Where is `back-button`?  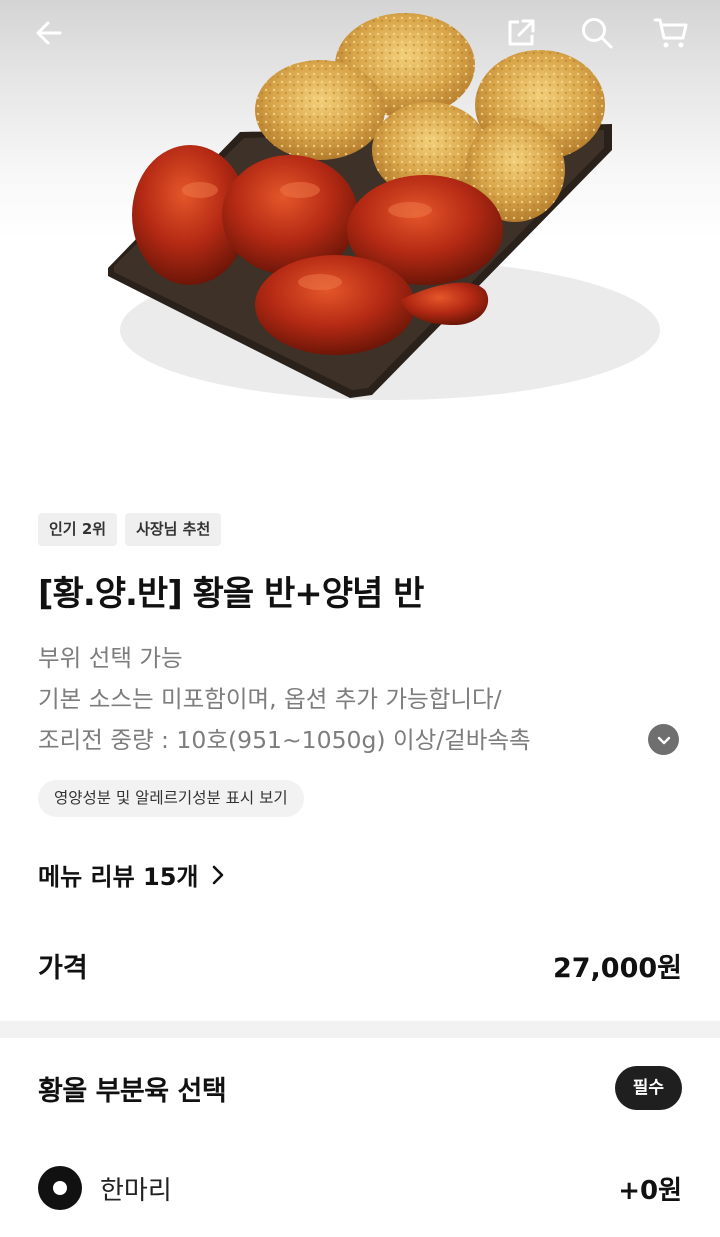 back-button is located at coordinates (49, 33).